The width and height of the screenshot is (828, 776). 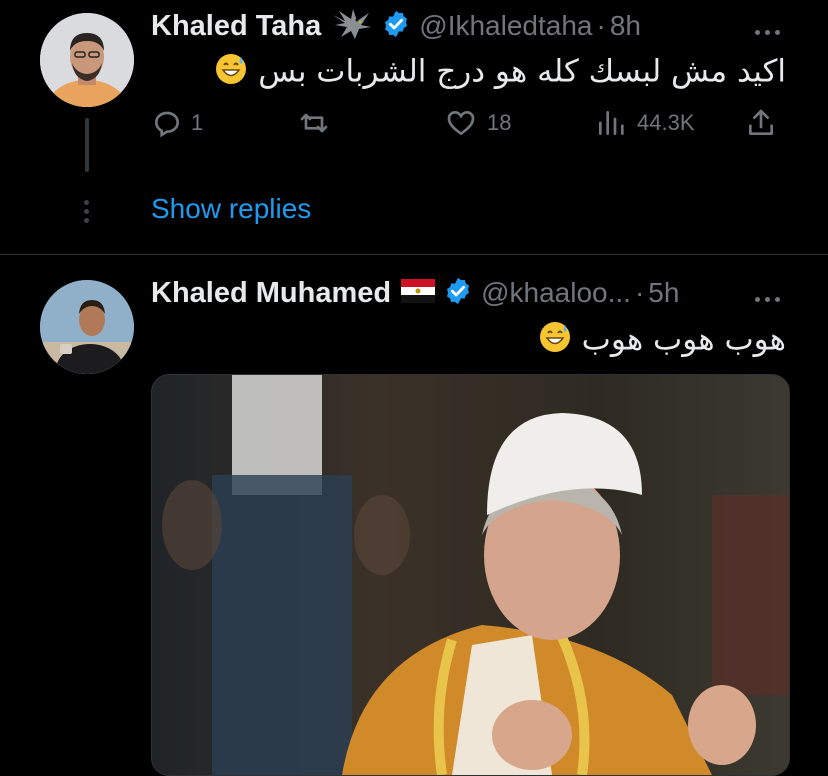 What do you see at coordinates (458, 293) in the screenshot?
I see `verified-badge-icon` at bounding box center [458, 293].